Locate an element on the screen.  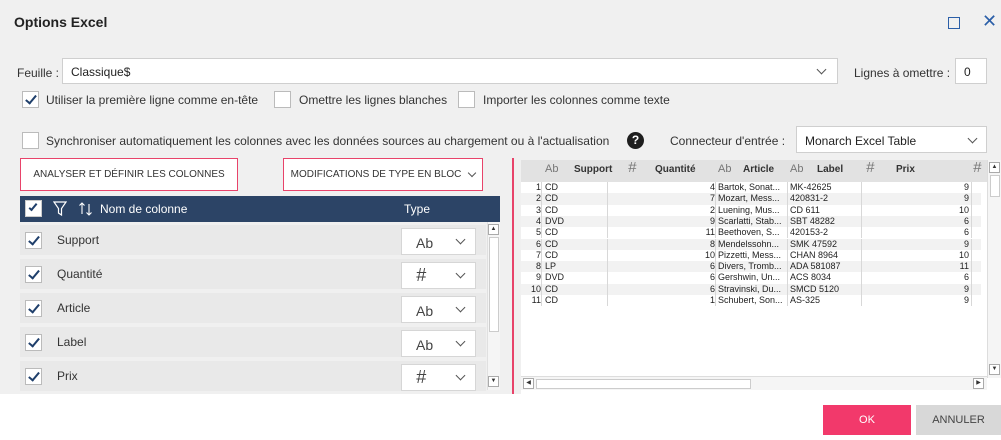
grid-cell: 1 is located at coordinates (663, 300).